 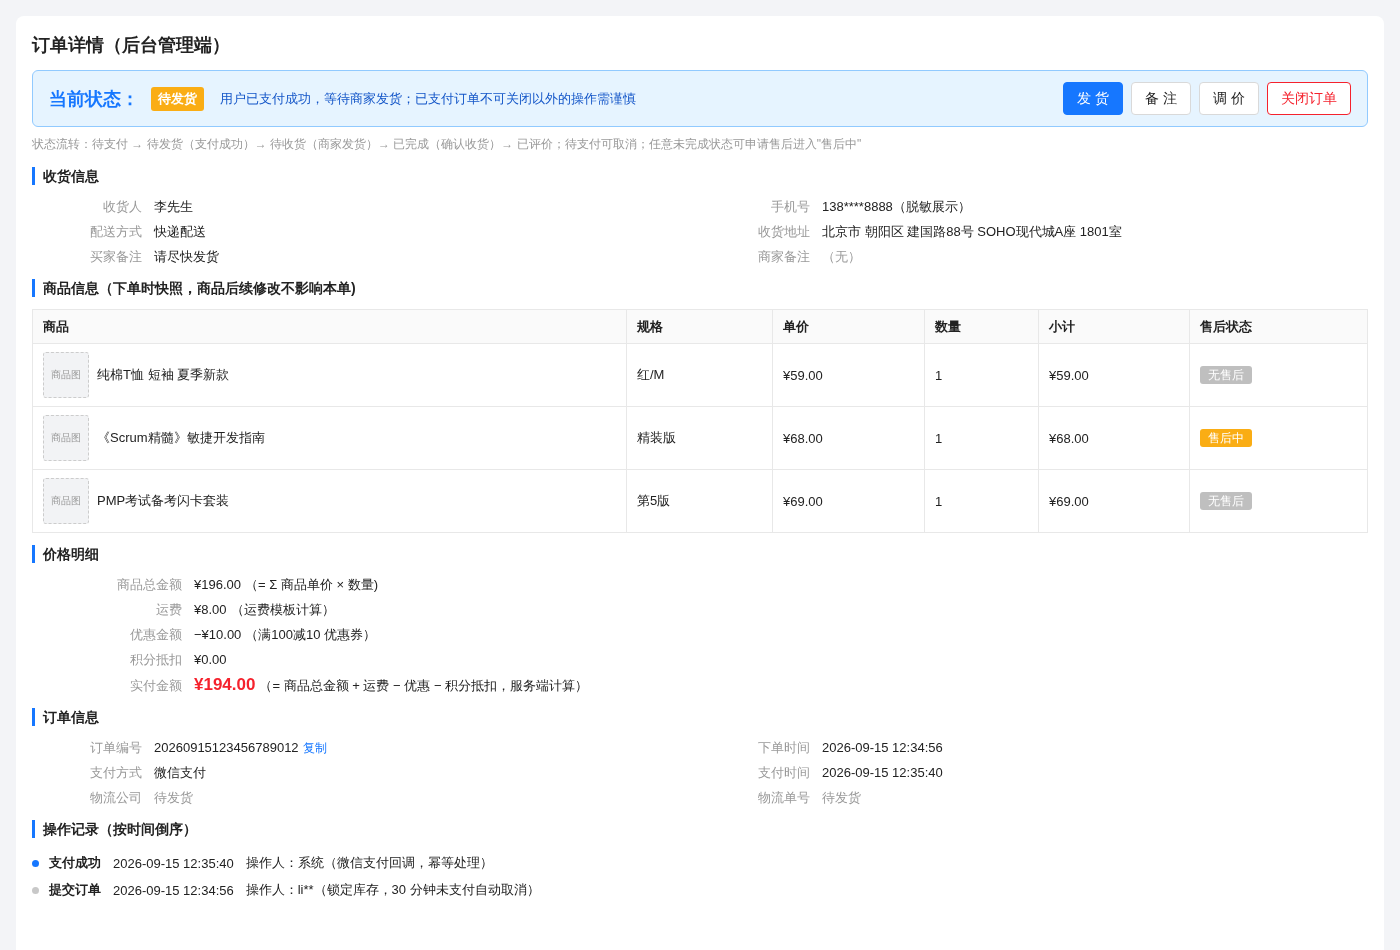 I want to click on product-name: 《Scrum精髓》敏捷开发指南, so click(x=181, y=438).